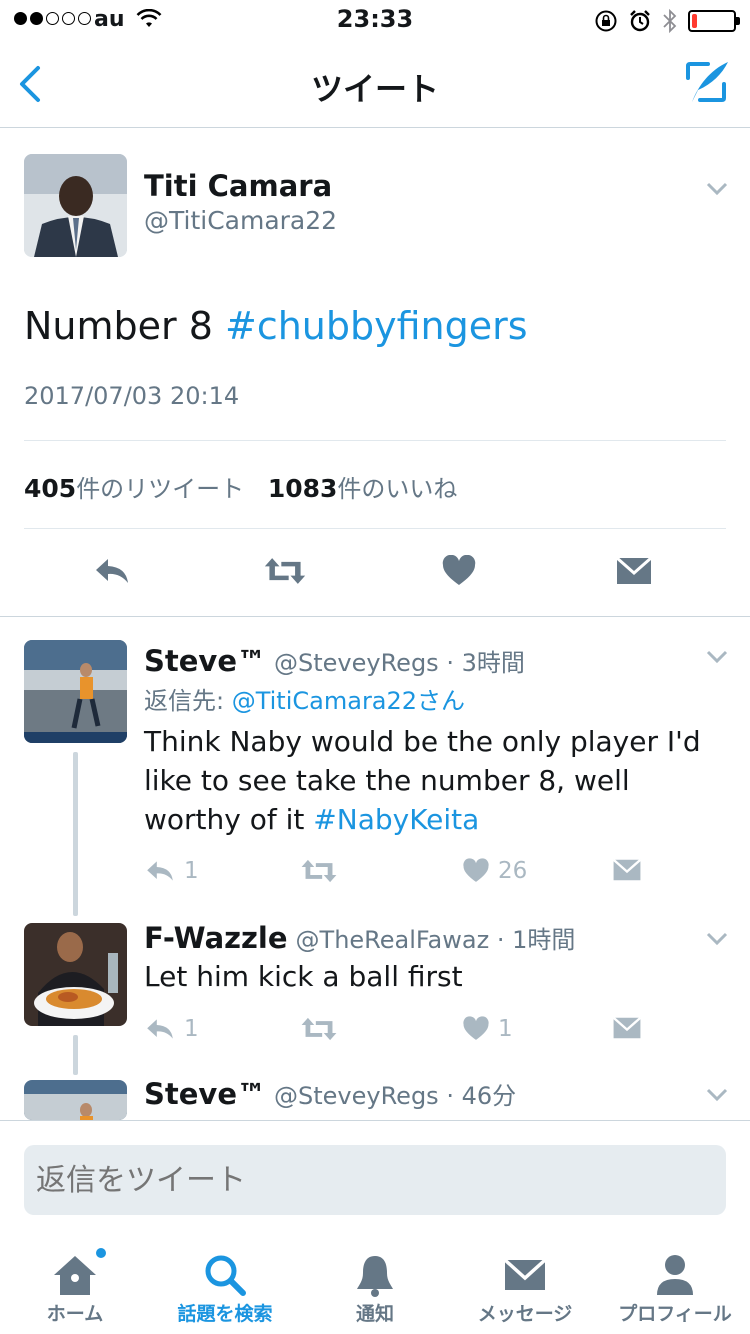 This screenshot has width=750, height=1334. Describe the element at coordinates (225, 1314) in the screenshot. I see `tab-label: 話題を検索` at that location.